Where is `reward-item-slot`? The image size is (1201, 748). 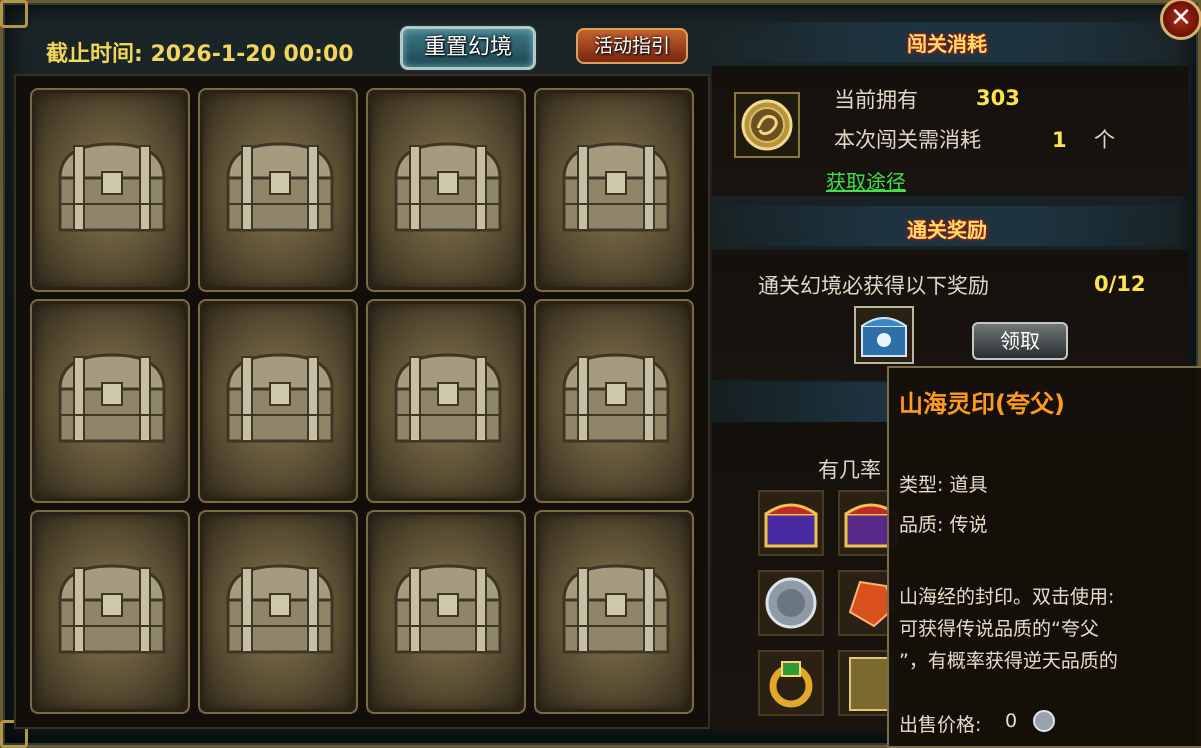
reward-item-slot is located at coordinates (884, 335).